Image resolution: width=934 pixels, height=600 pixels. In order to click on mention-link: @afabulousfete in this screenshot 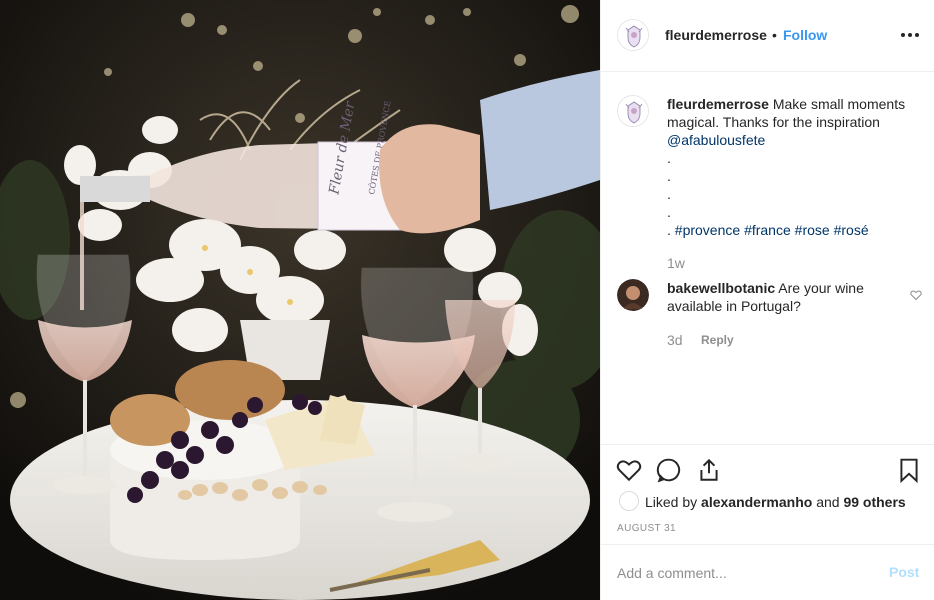, I will do `click(716, 140)`.